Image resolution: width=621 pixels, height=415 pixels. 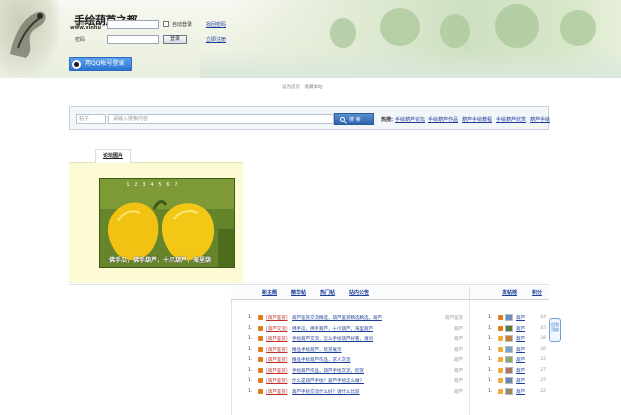 What do you see at coordinates (144, 185) in the screenshot?
I see `slide-number: 3` at bounding box center [144, 185].